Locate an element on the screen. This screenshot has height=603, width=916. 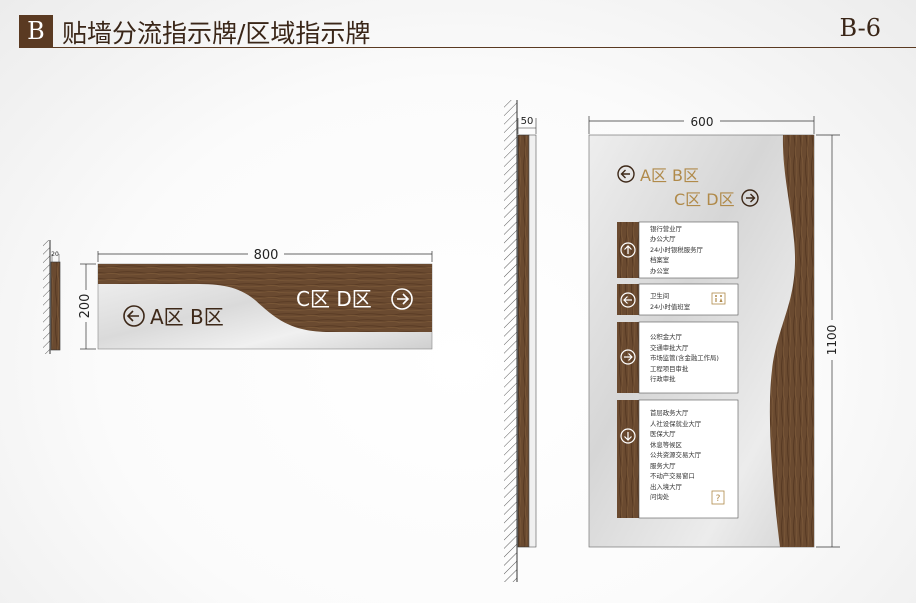
list-item: 市场监管(含金融工作局) is located at coordinates (684, 357).